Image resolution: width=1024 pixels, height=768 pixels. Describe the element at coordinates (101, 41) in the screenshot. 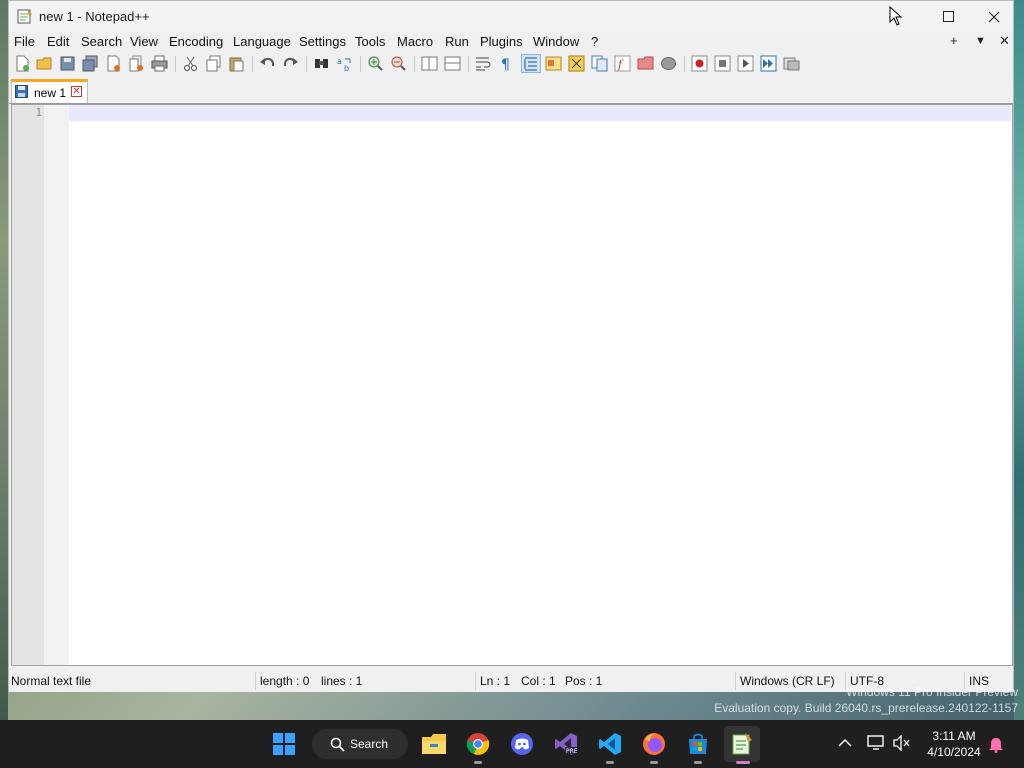

I see `menu-search: Search` at that location.